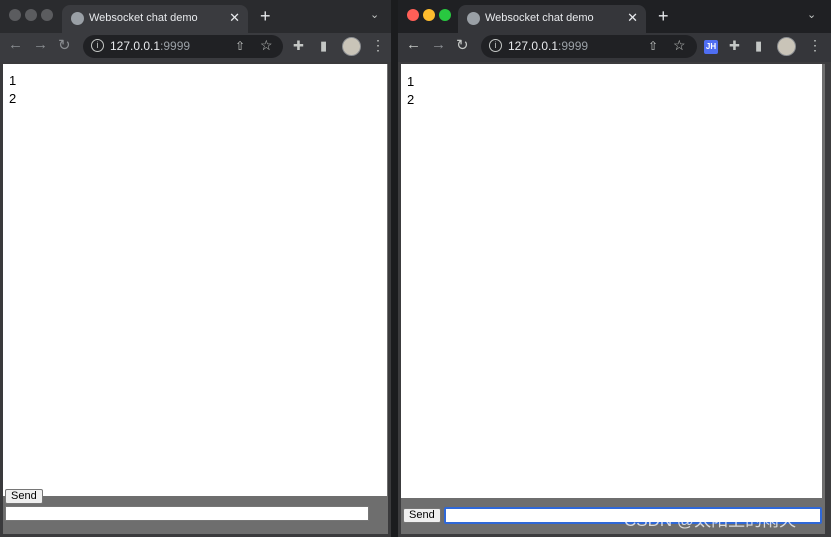 The height and width of the screenshot is (537, 831). I want to click on jh-extension-icon: JH, so click(711, 47).